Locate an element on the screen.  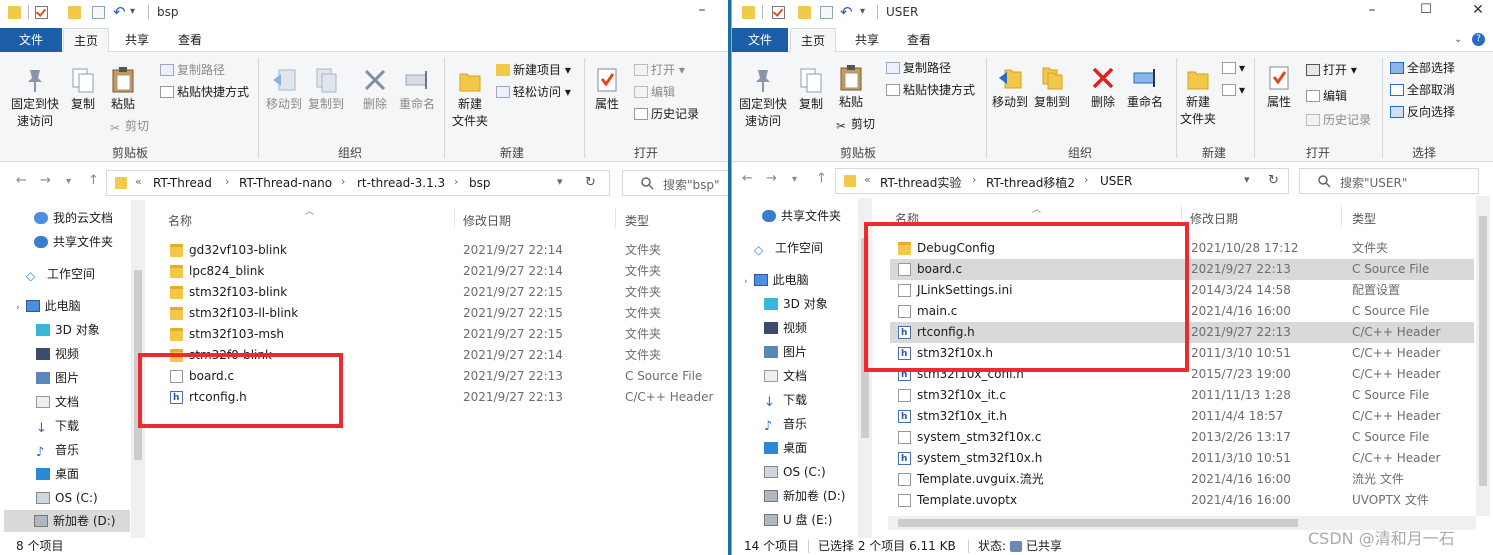
new-folder-button: 新建 文件夹 is located at coordinates (470, 98).